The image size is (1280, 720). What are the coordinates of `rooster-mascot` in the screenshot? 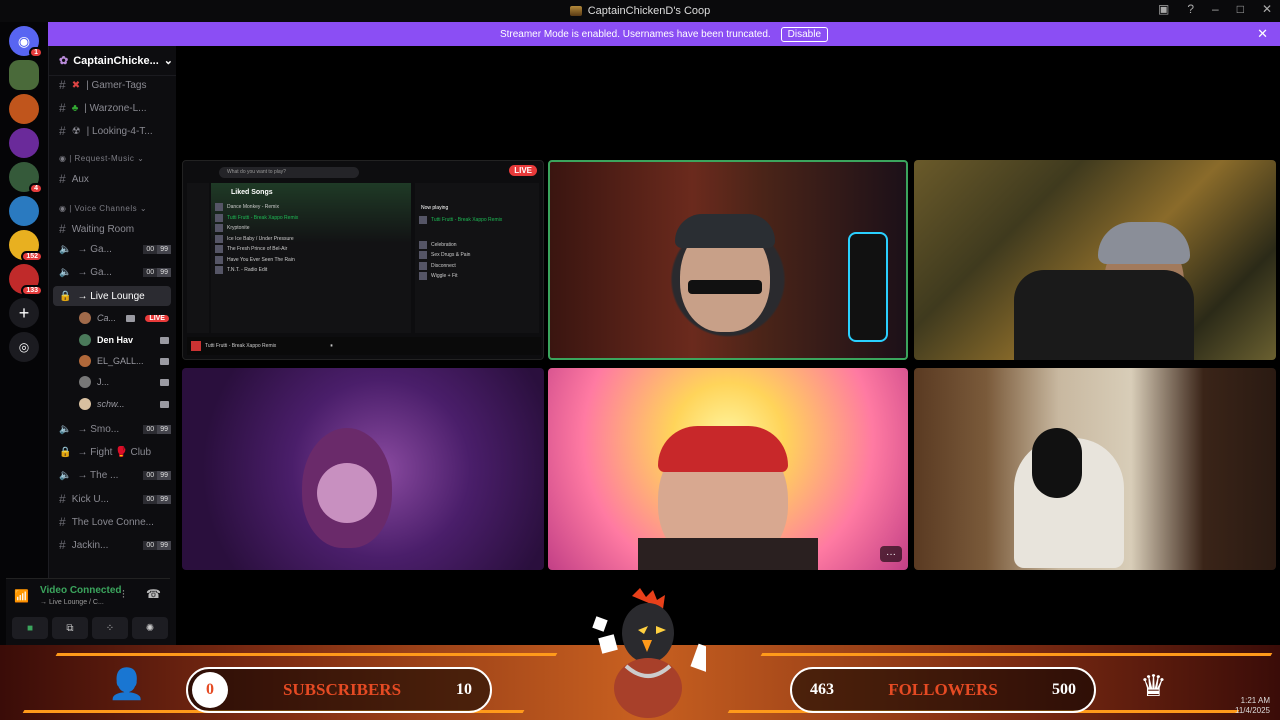 It's located at (649, 653).